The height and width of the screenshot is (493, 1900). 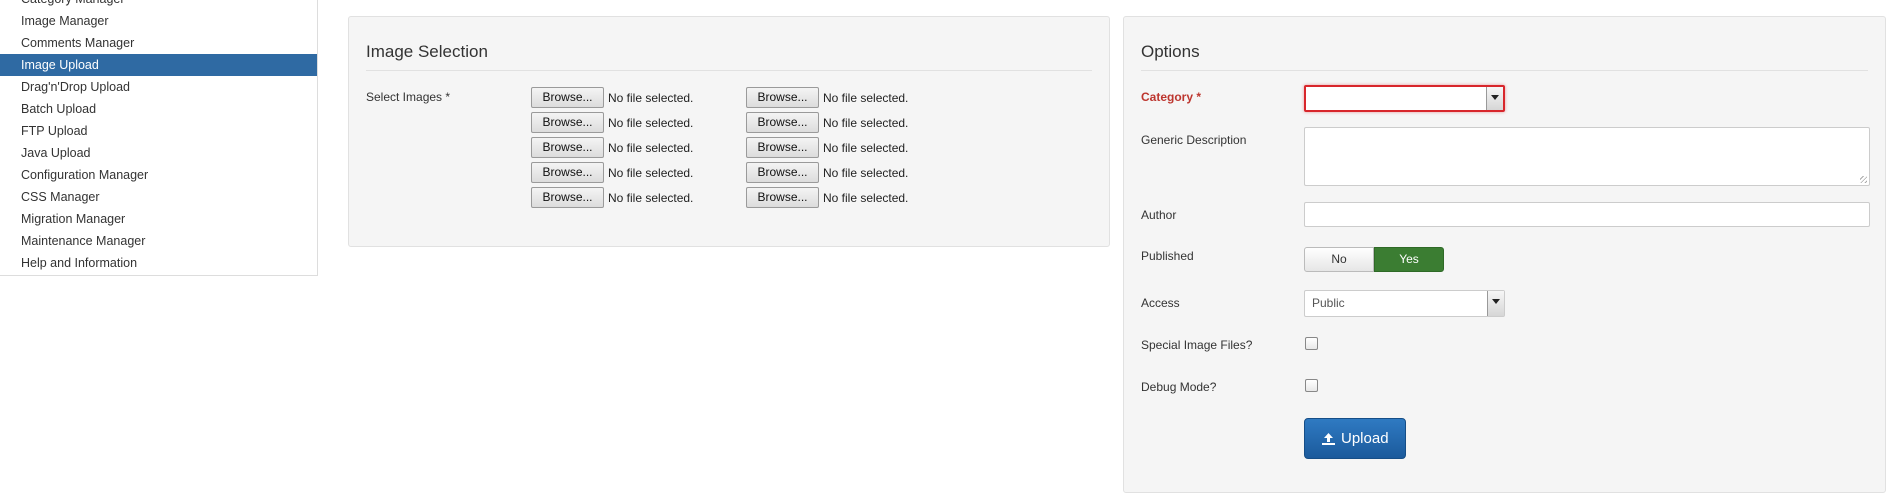 What do you see at coordinates (651, 123) in the screenshot?
I see `file-status-2: No file selected.` at bounding box center [651, 123].